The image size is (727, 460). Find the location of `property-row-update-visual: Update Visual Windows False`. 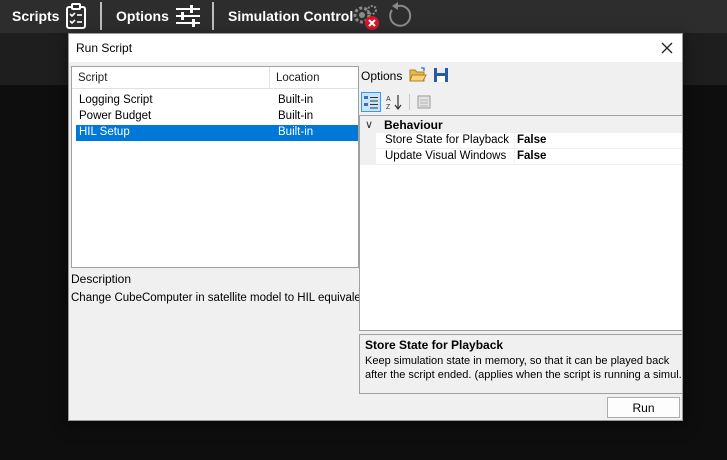

property-row-update-visual: Update Visual Windows False is located at coordinates (521, 157).